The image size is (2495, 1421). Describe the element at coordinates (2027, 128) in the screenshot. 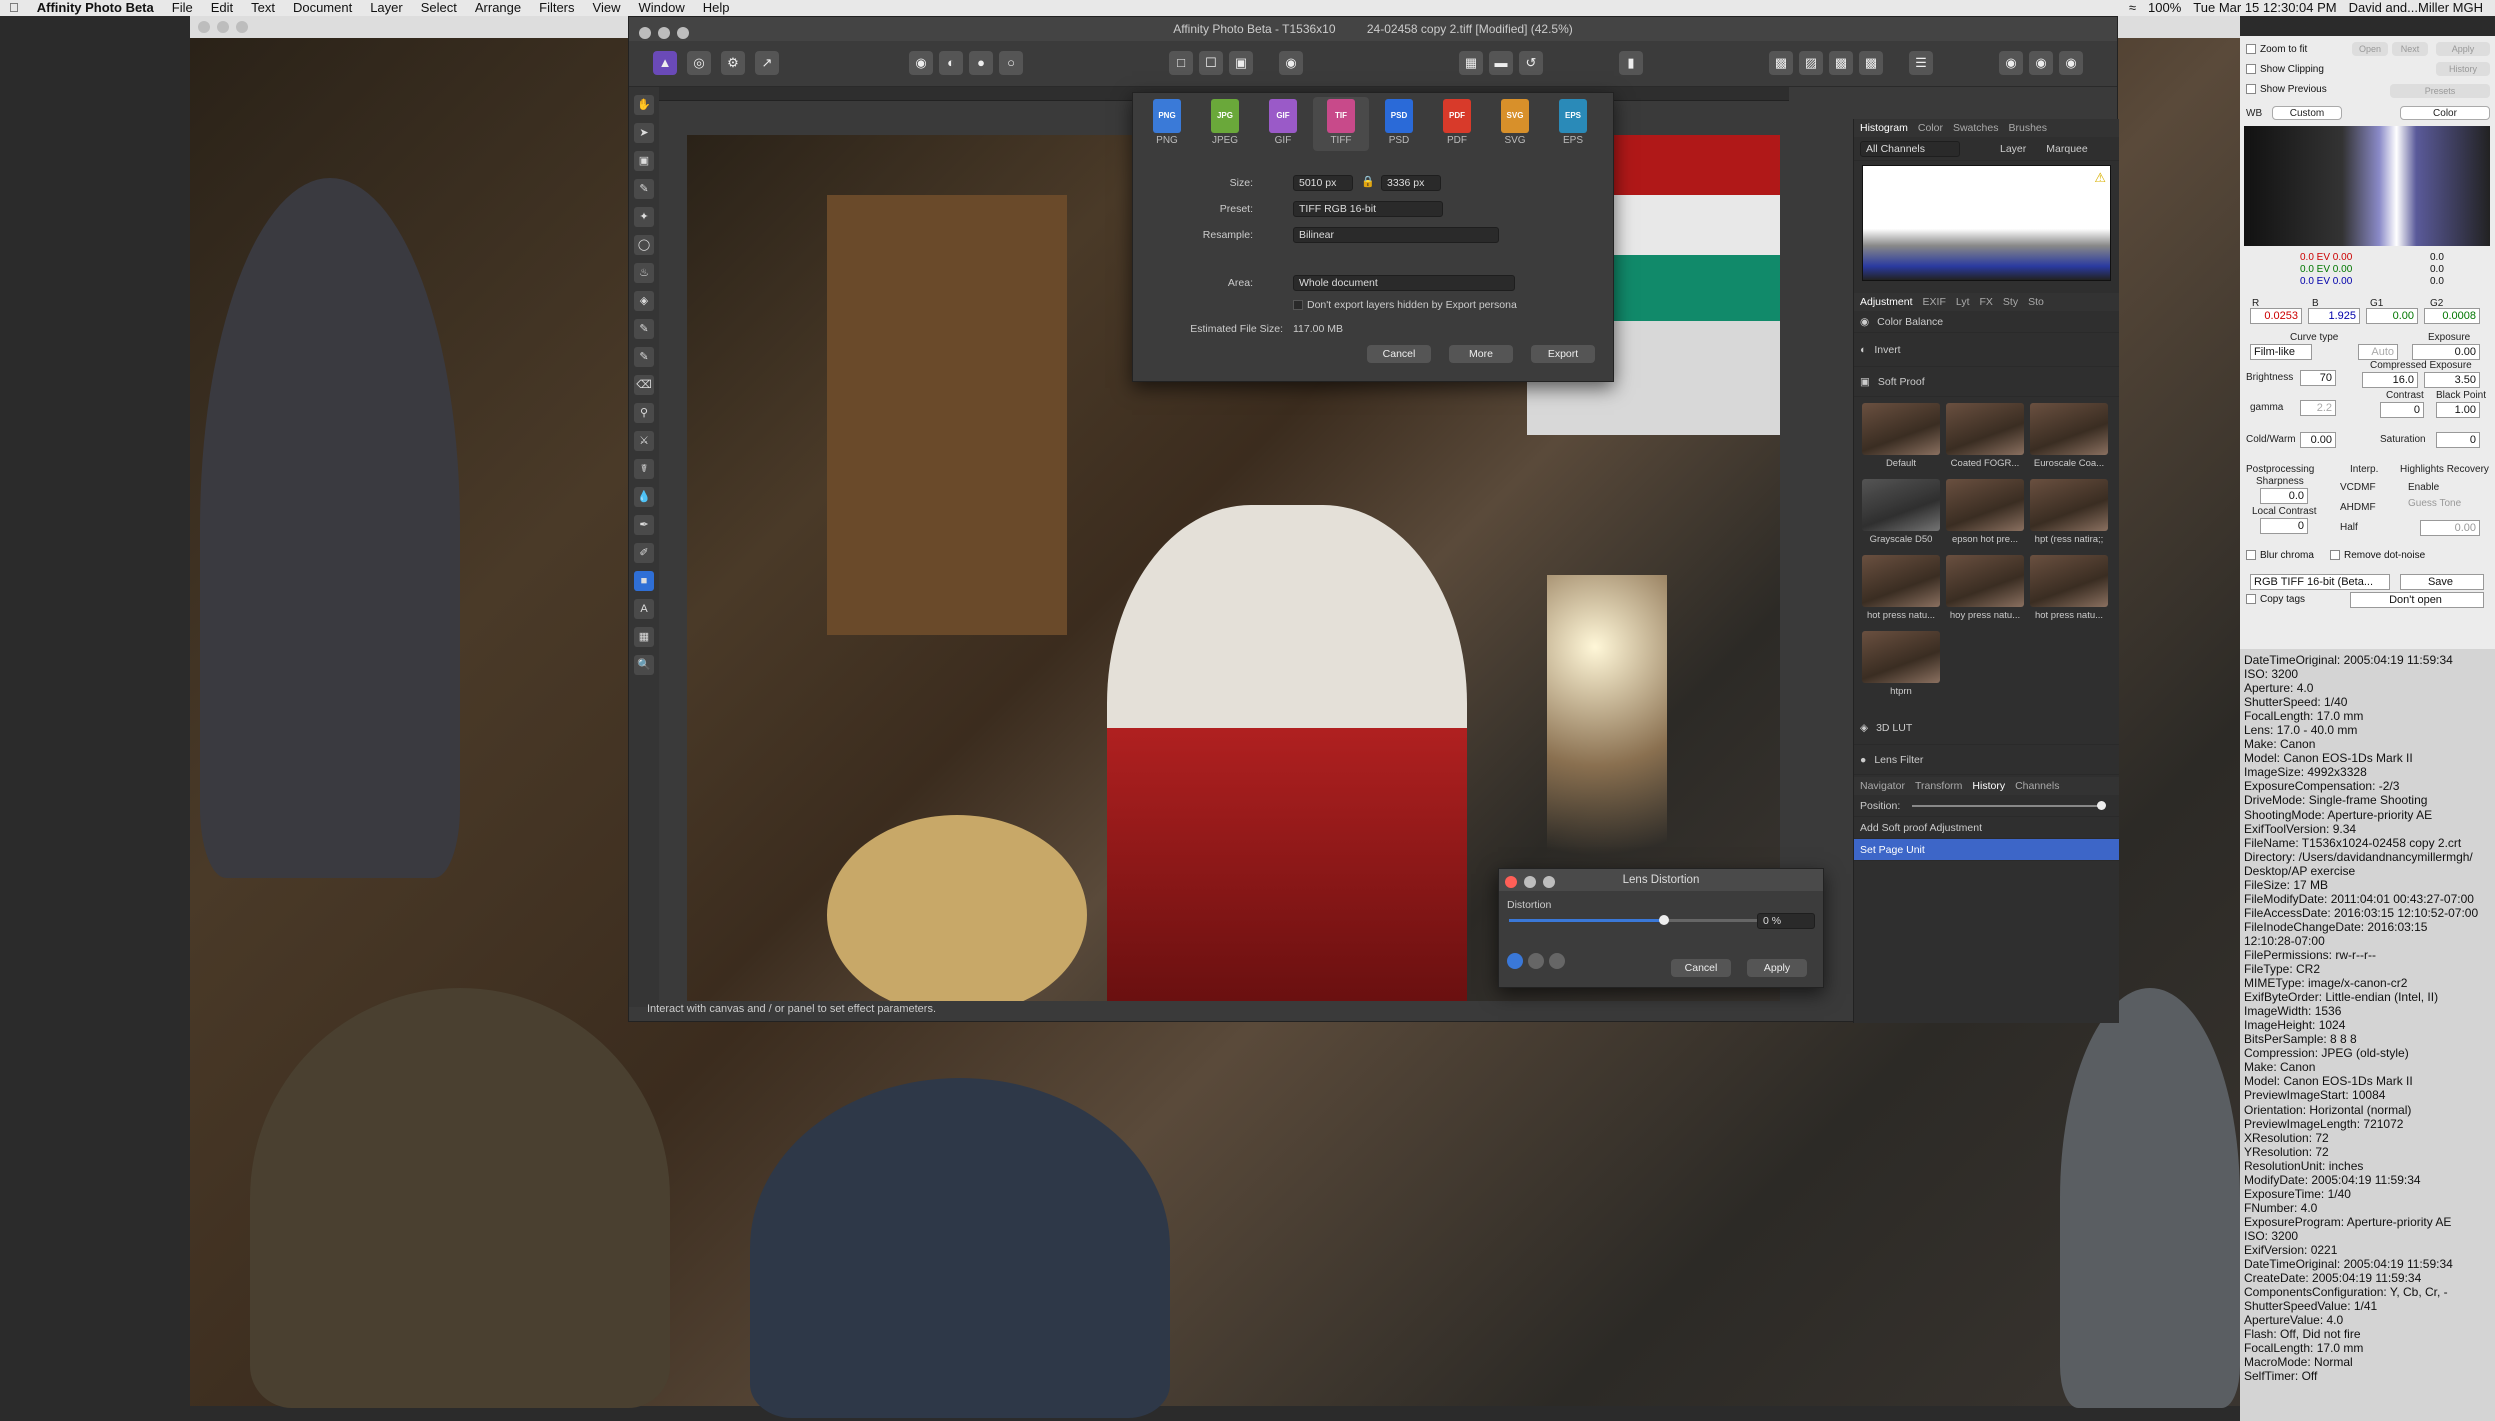

I see `tab-brushes: Brushes` at that location.